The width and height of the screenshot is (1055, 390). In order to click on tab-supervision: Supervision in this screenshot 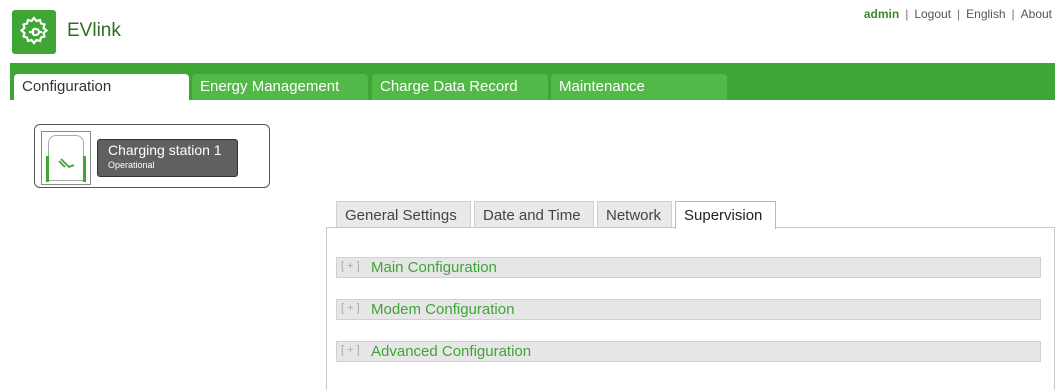, I will do `click(725, 215)`.